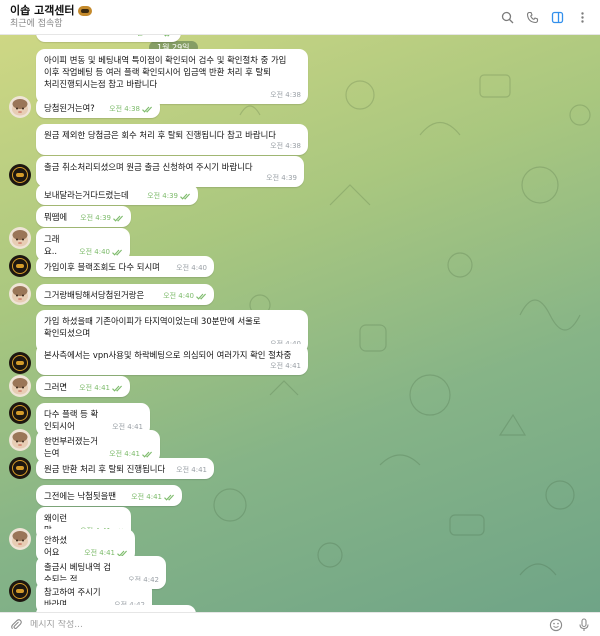 This screenshot has height=636, width=600. I want to click on composer-actions, so click(570, 625).